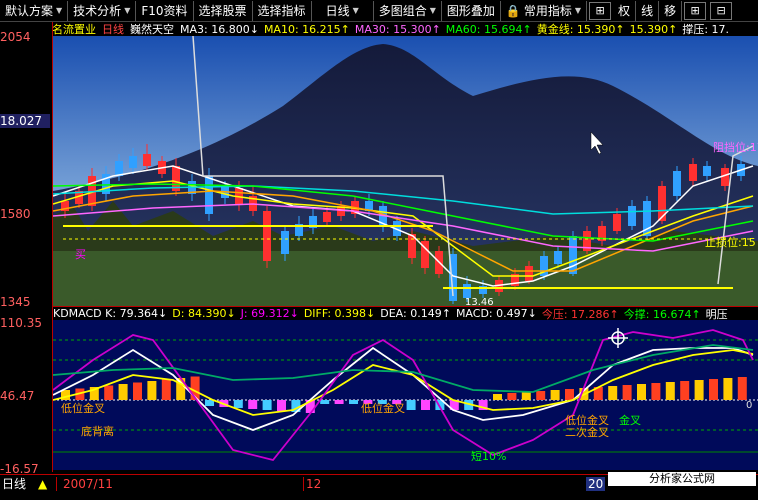 The width and height of the screenshot is (758, 500). I want to click on indicator-value-4: DEA: 0.149↑, so click(415, 313).